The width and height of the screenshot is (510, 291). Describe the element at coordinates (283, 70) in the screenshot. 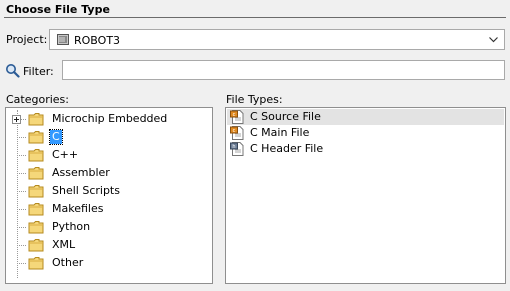

I see `filter-input` at that location.